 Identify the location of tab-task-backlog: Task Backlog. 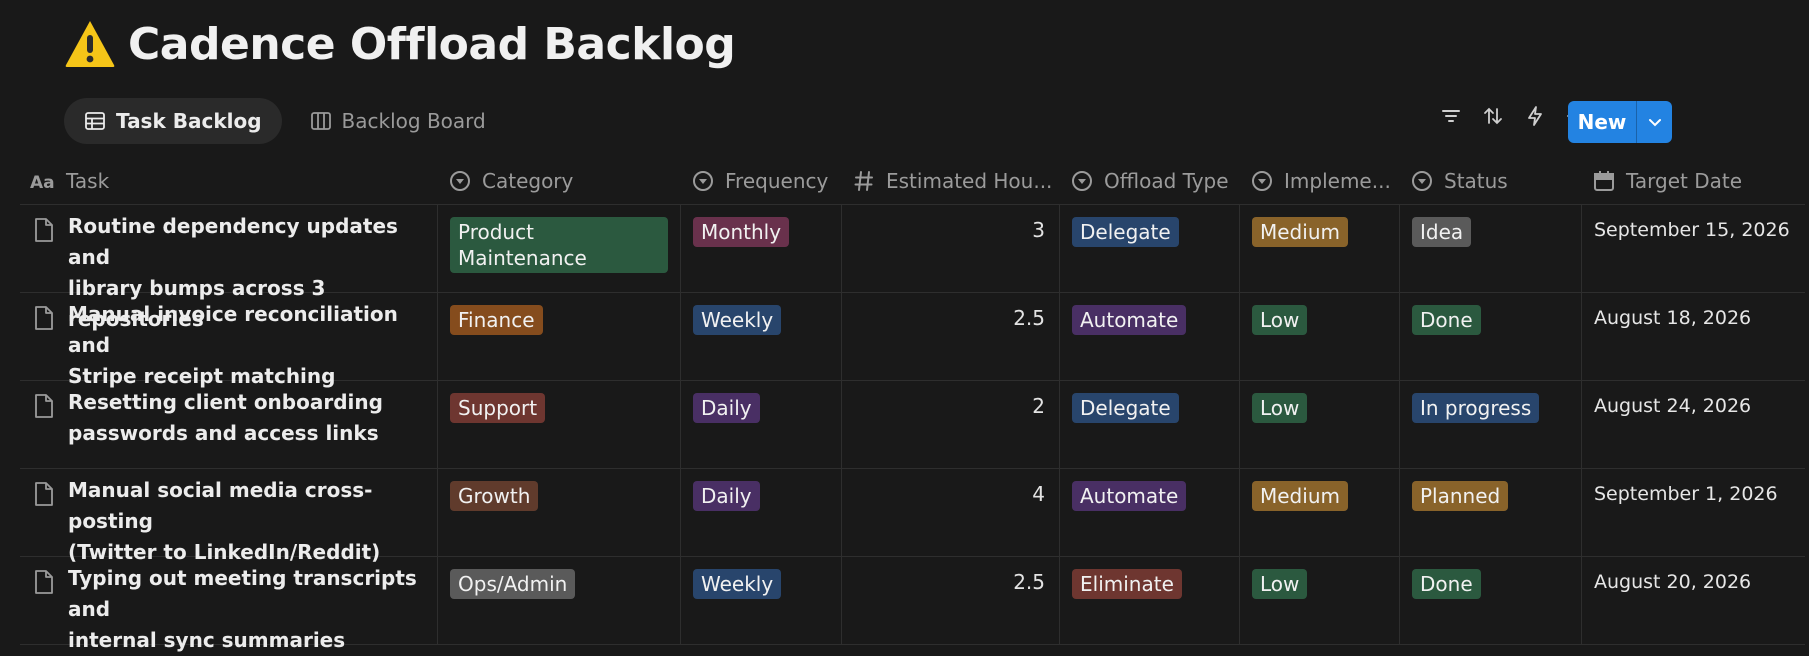
(173, 121).